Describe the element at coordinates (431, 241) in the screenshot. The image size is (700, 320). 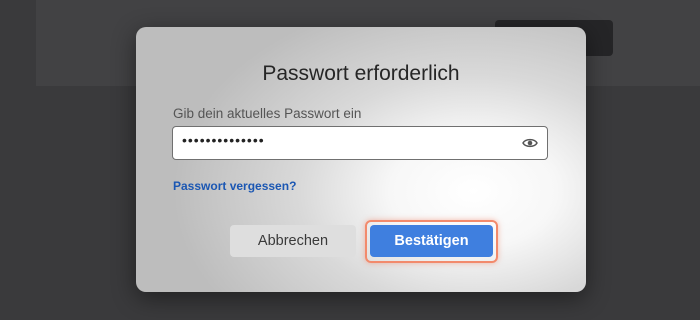
I see `confirm-button: Bestätigen` at that location.